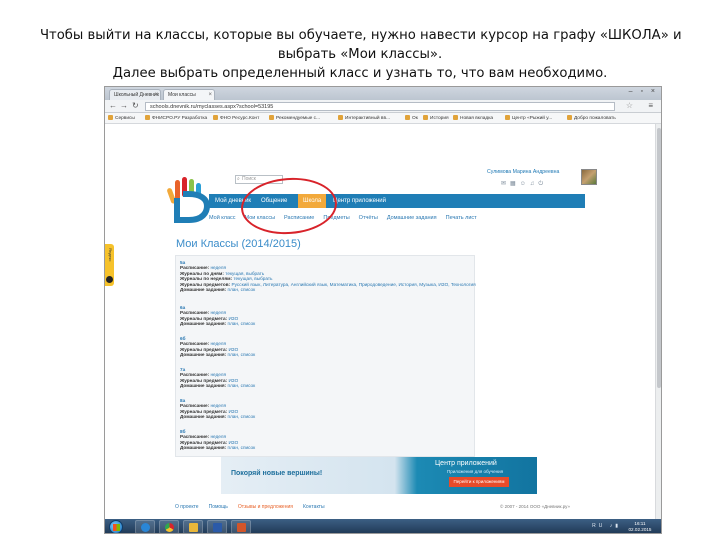 The height and width of the screenshot is (540, 720). I want to click on taskbar-word, so click(217, 526).